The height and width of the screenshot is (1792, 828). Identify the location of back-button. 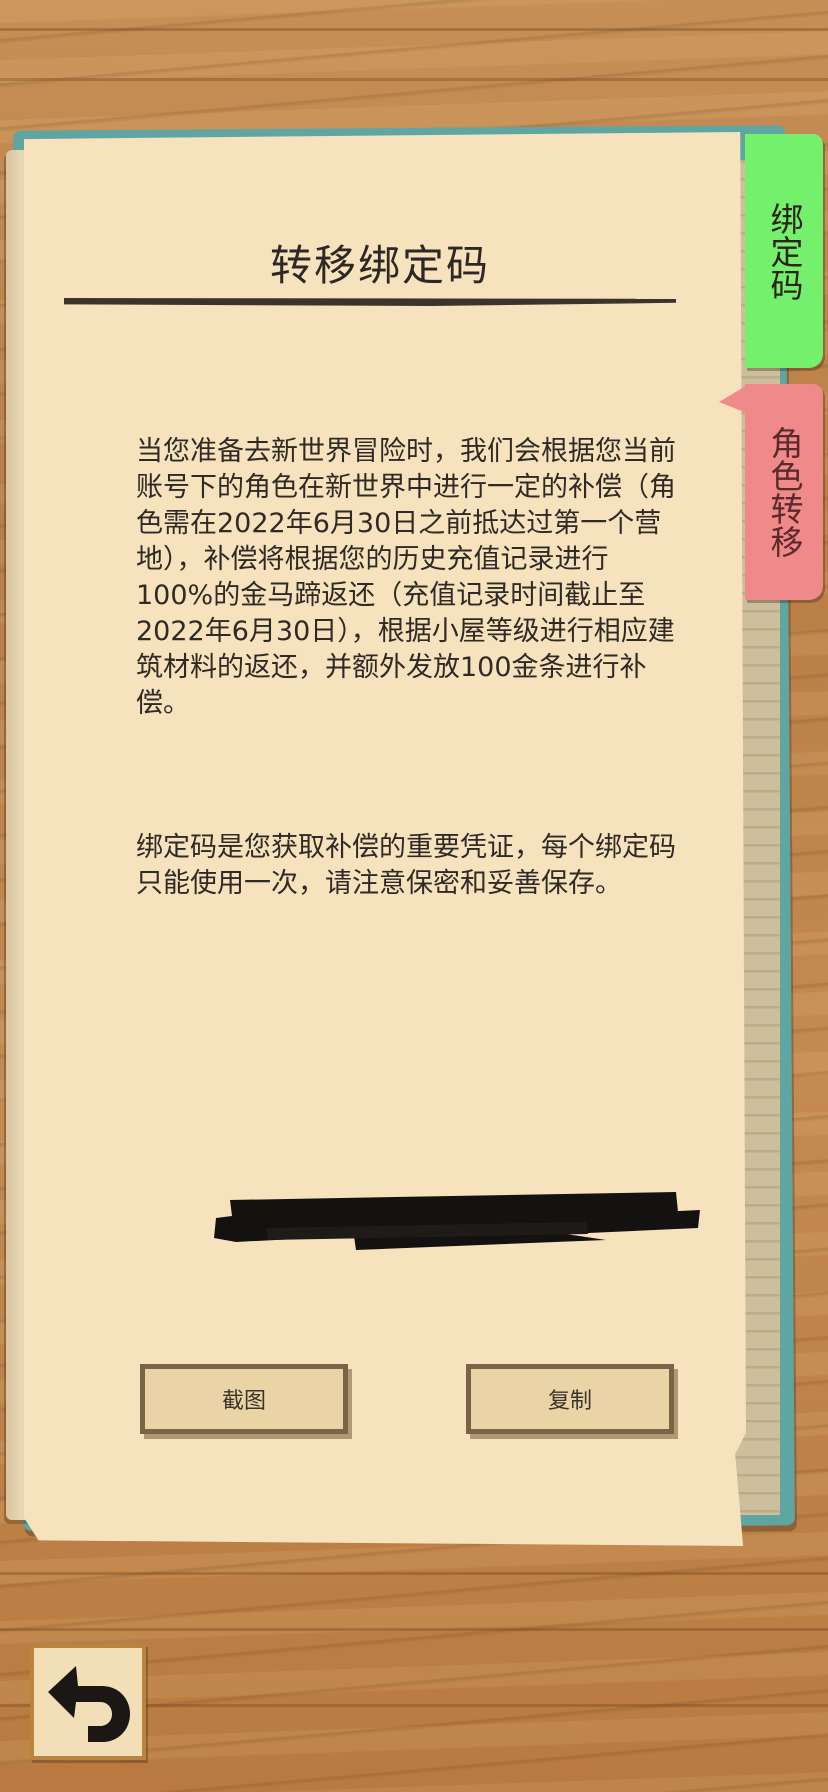
(88, 1702).